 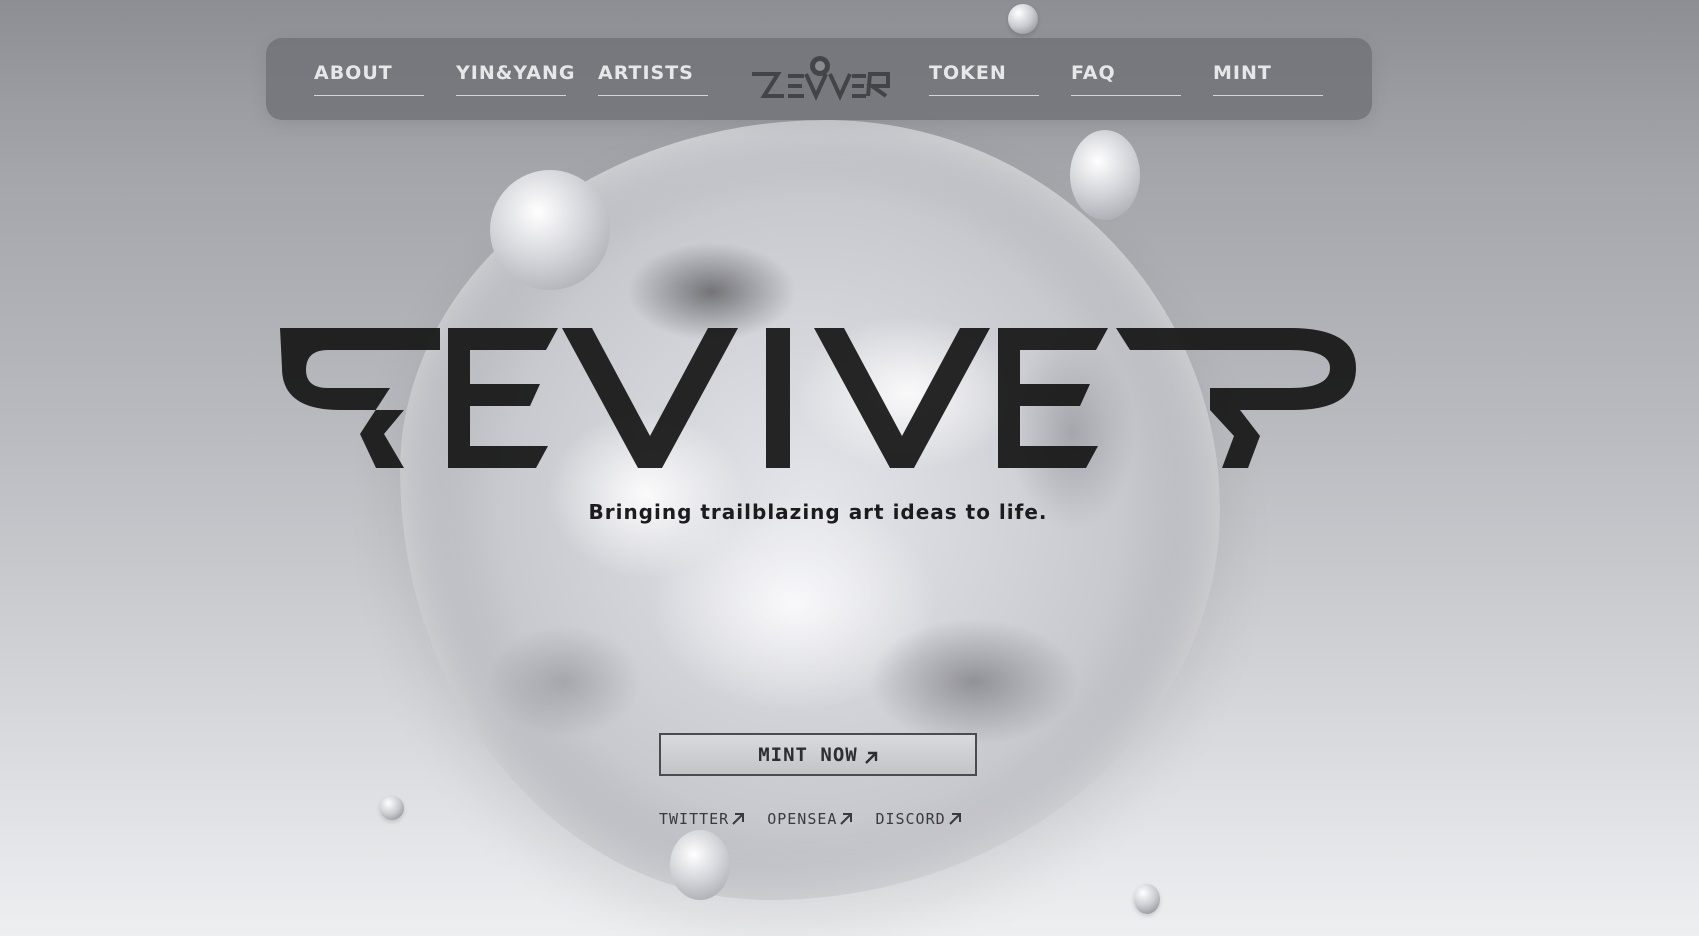 I want to click on social-link-label: OPENSEA, so click(x=802, y=819).